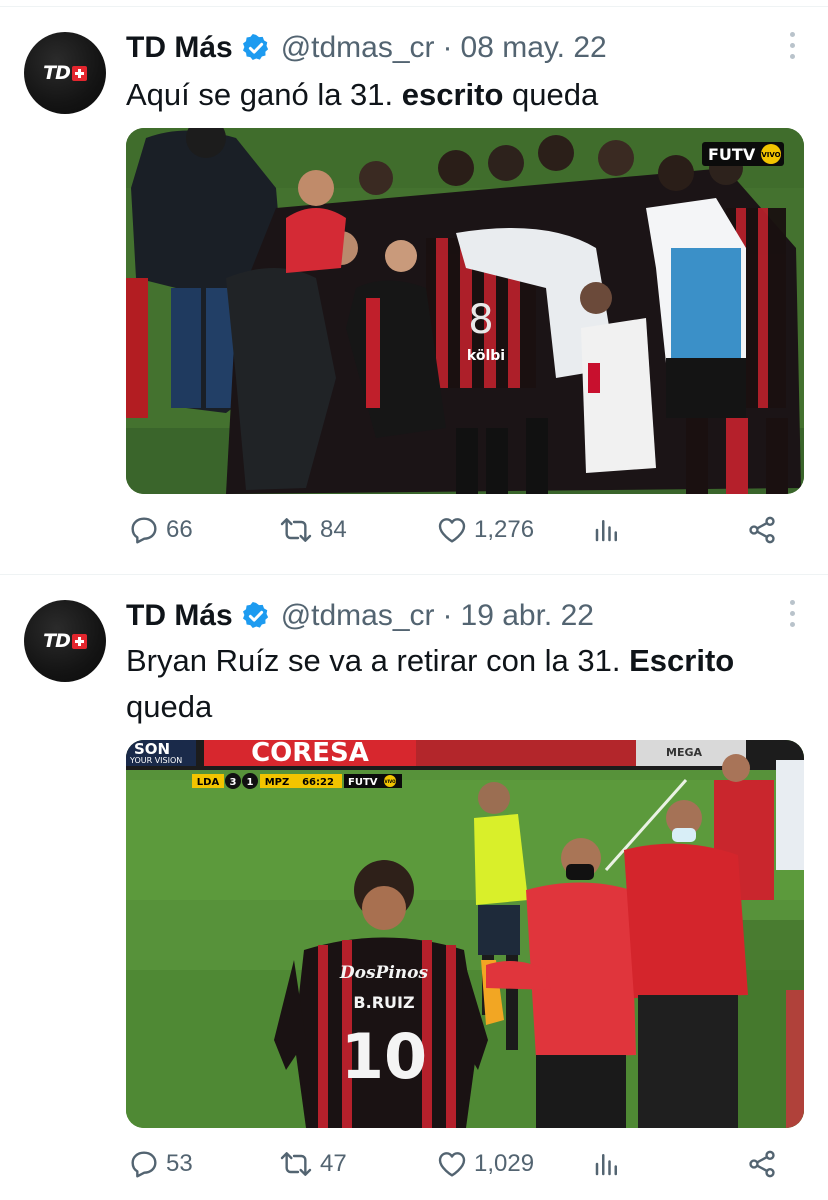  What do you see at coordinates (684, 752) in the screenshot?
I see `svg-text: MEGA` at bounding box center [684, 752].